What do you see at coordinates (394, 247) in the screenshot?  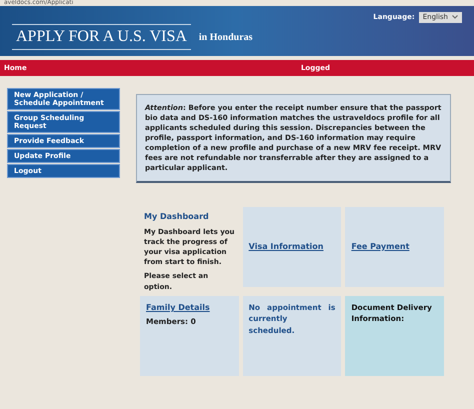 I see `tile-link: Fee Payment` at bounding box center [394, 247].